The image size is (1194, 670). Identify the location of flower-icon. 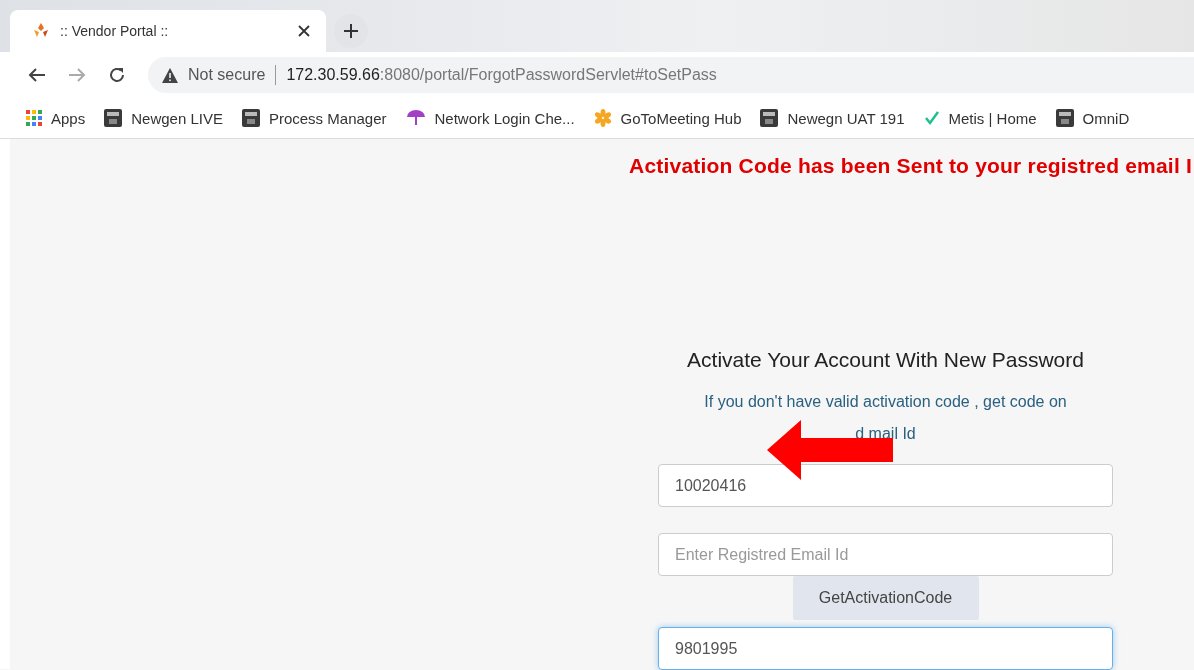
(602, 118).